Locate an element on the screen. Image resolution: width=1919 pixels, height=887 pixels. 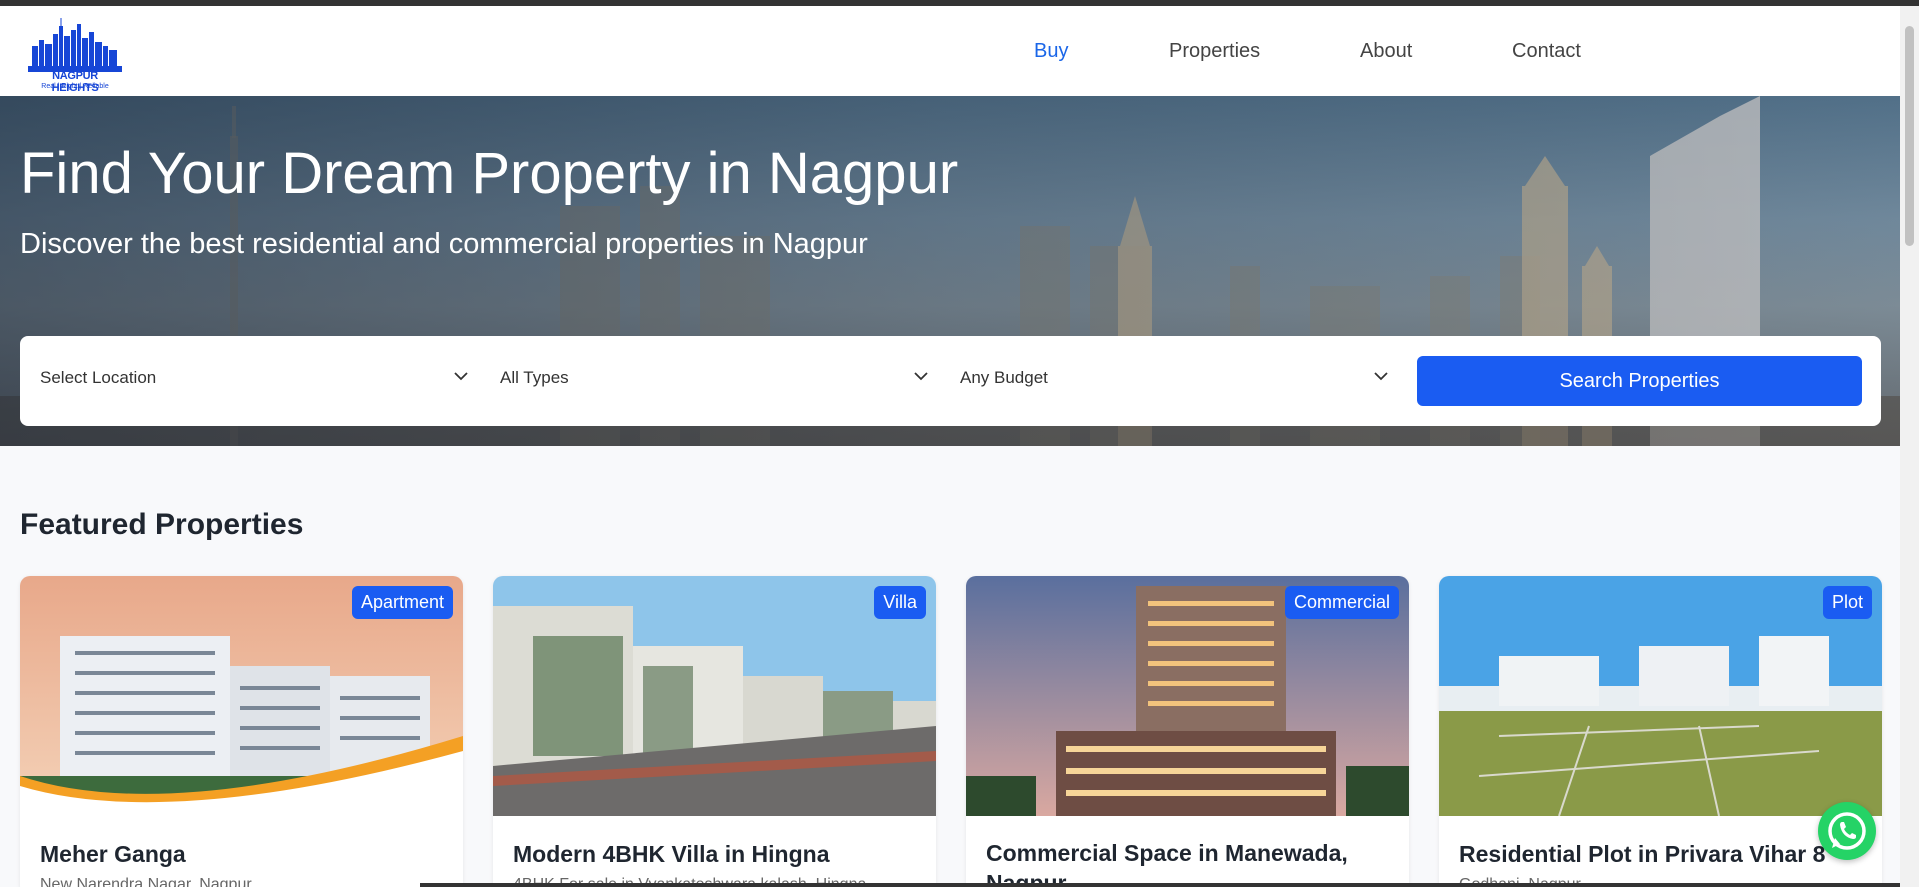
property-image: Plot is located at coordinates (1660, 696).